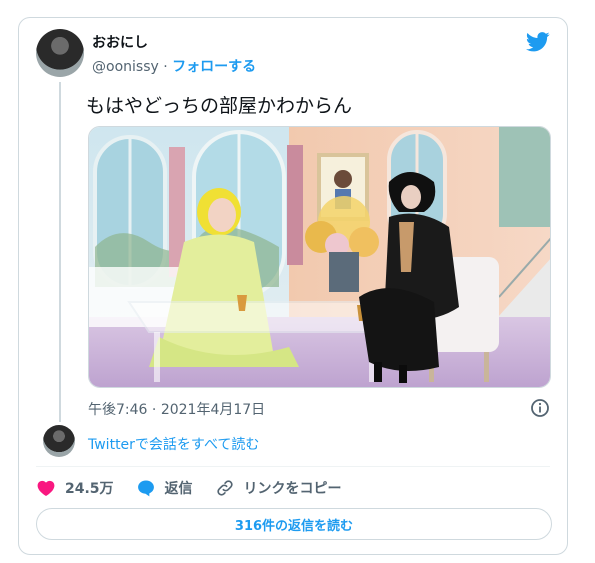 The width and height of the screenshot is (595, 563). What do you see at coordinates (120, 42) in the screenshot?
I see `author-name: おおにし` at bounding box center [120, 42].